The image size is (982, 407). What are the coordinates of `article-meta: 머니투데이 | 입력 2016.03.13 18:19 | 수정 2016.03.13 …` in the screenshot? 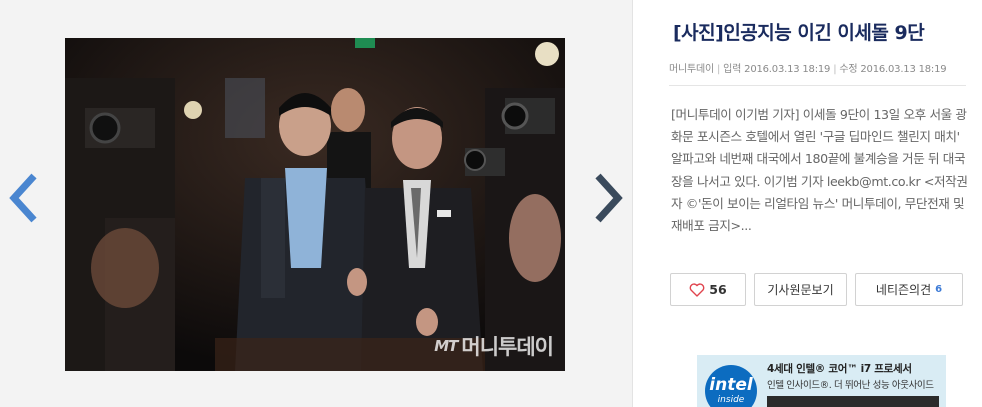 It's located at (808, 67).